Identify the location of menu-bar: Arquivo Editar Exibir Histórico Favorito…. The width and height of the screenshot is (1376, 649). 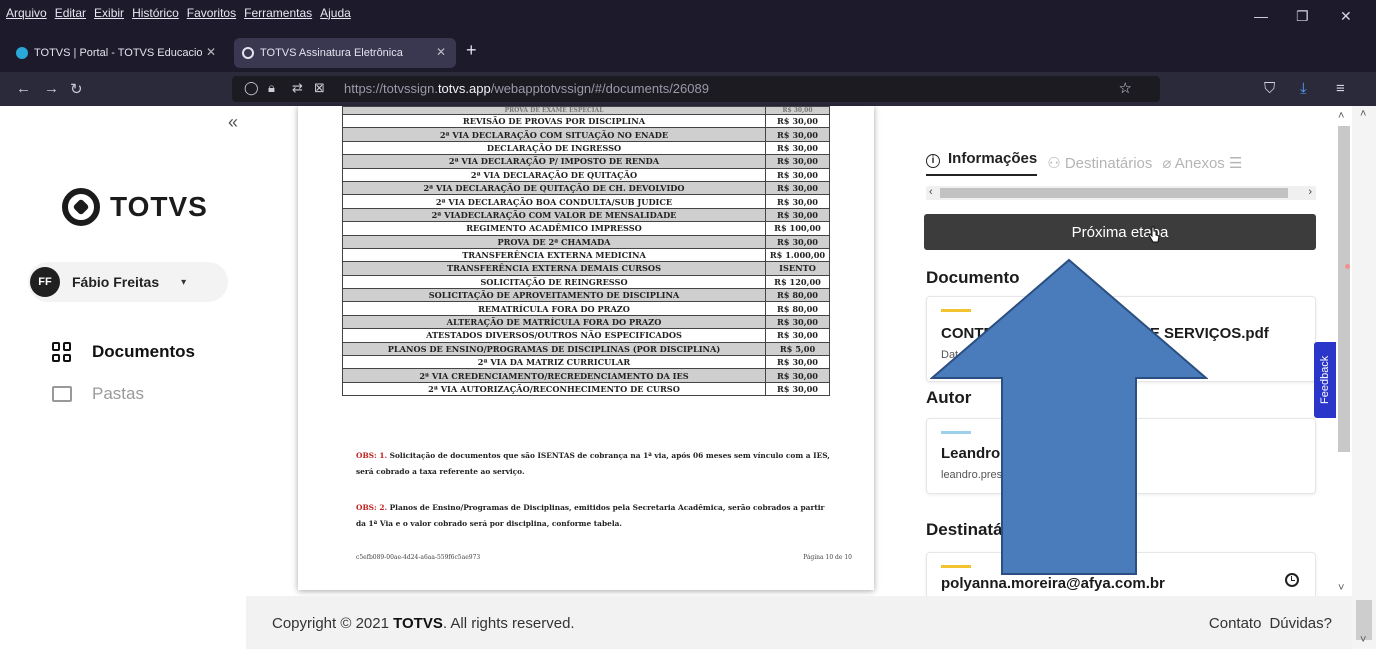
(688, 17).